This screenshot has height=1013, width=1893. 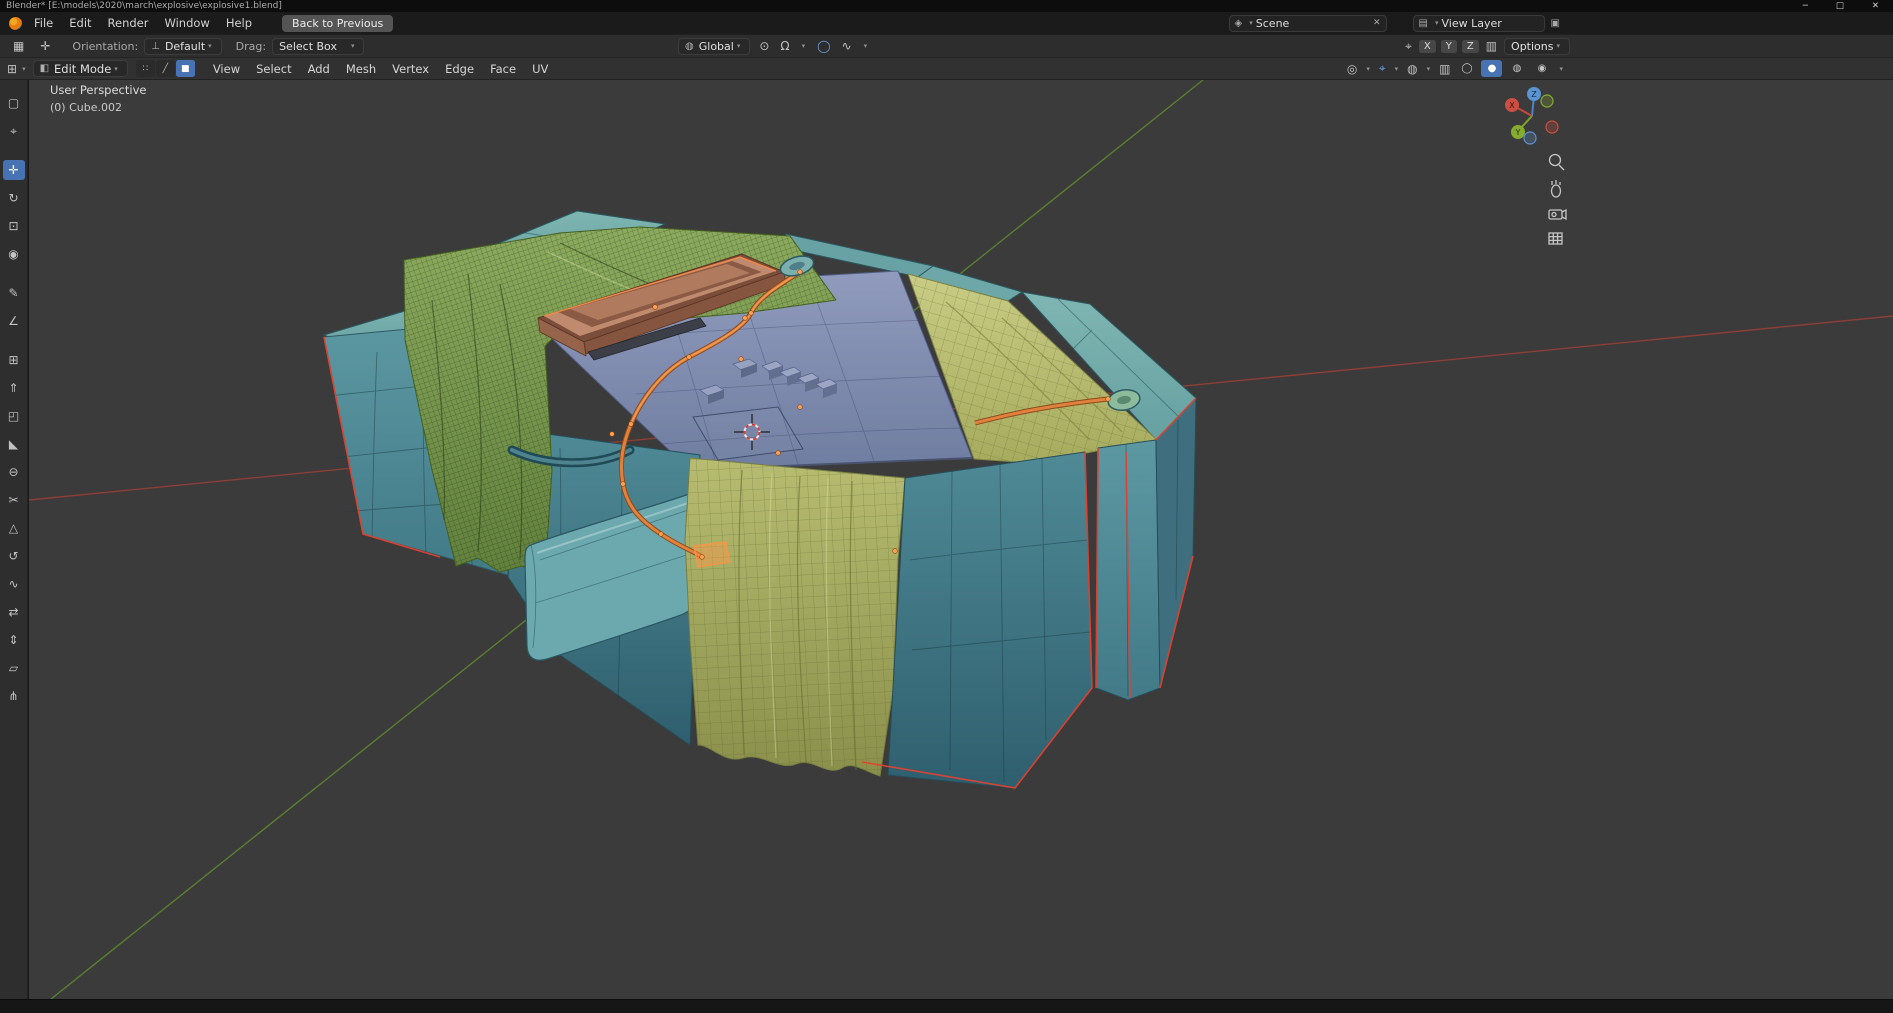 What do you see at coordinates (44, 68) in the screenshot?
I see `edit-mode-icon: ◧` at bounding box center [44, 68].